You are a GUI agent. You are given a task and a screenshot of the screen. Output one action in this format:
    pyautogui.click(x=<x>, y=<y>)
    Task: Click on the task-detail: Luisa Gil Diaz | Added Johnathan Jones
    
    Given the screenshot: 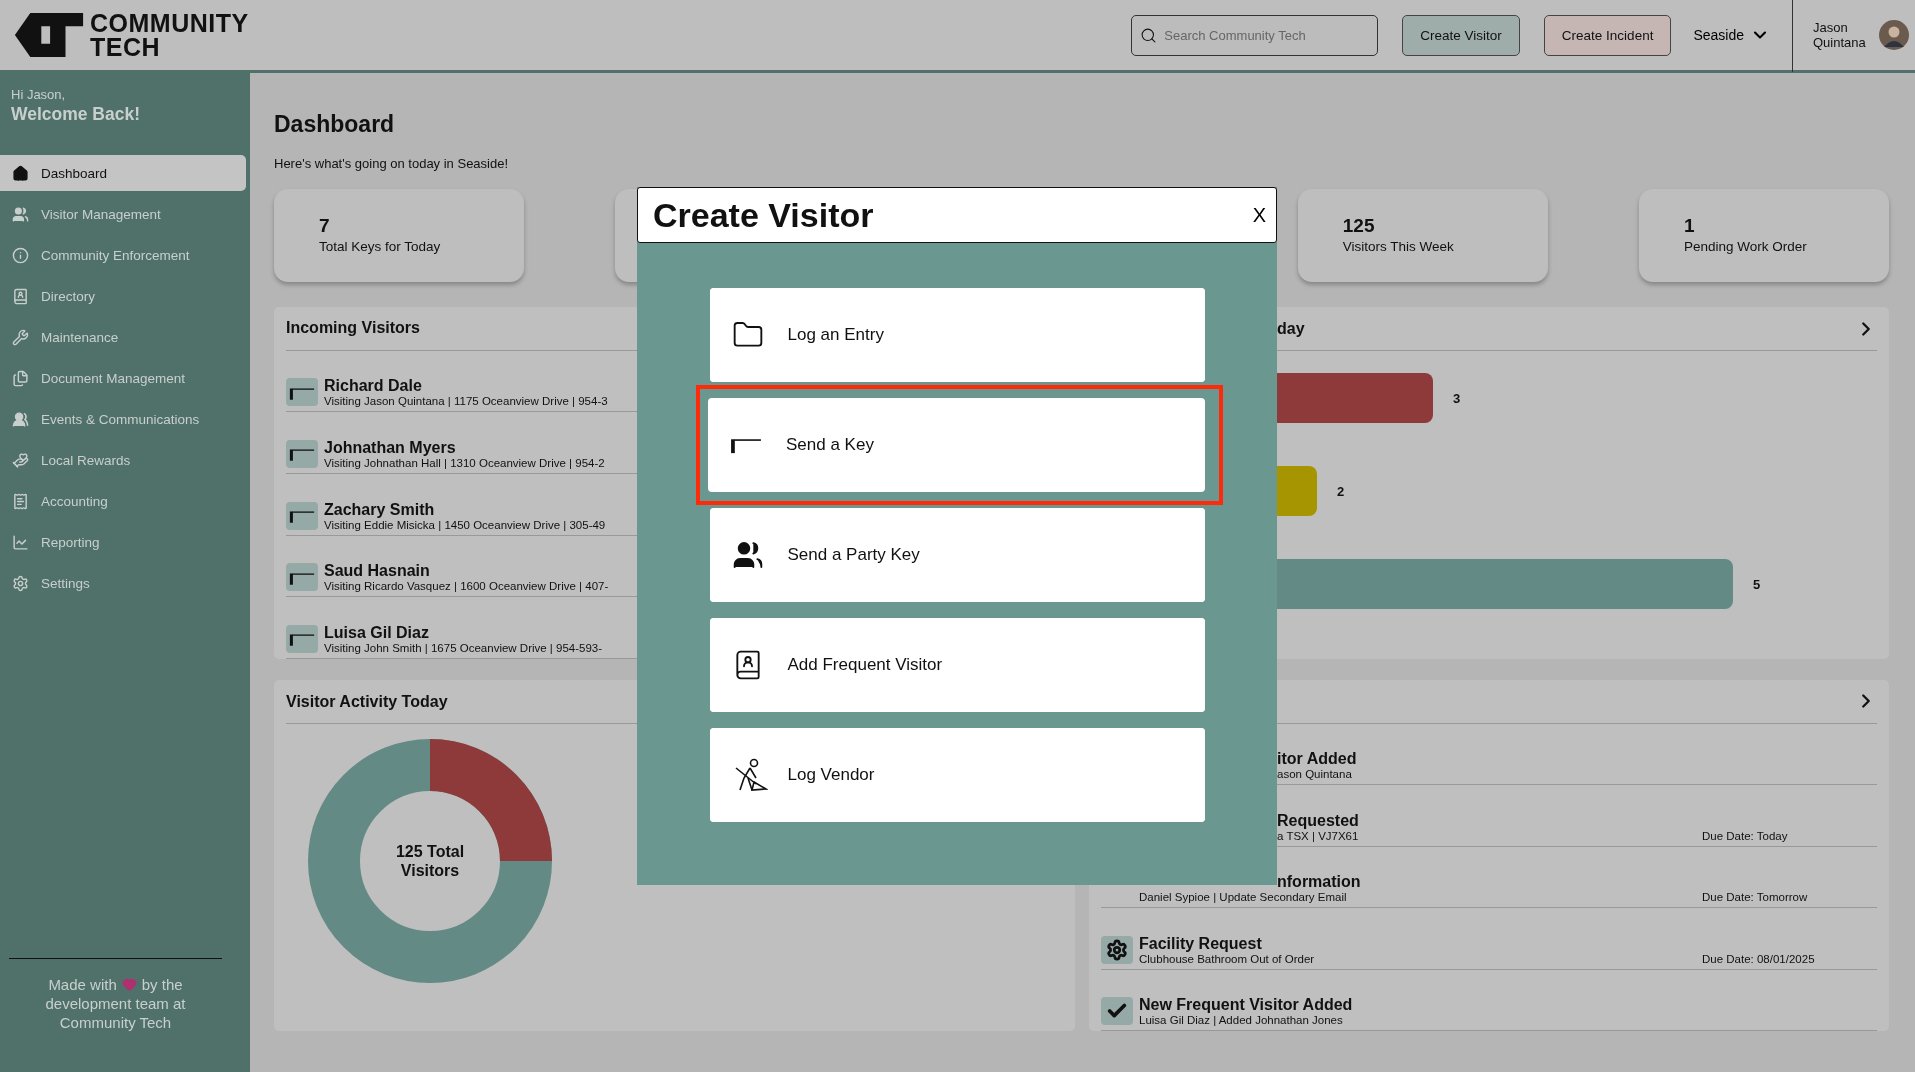 What is the action you would take?
    pyautogui.click(x=1241, y=1020)
    